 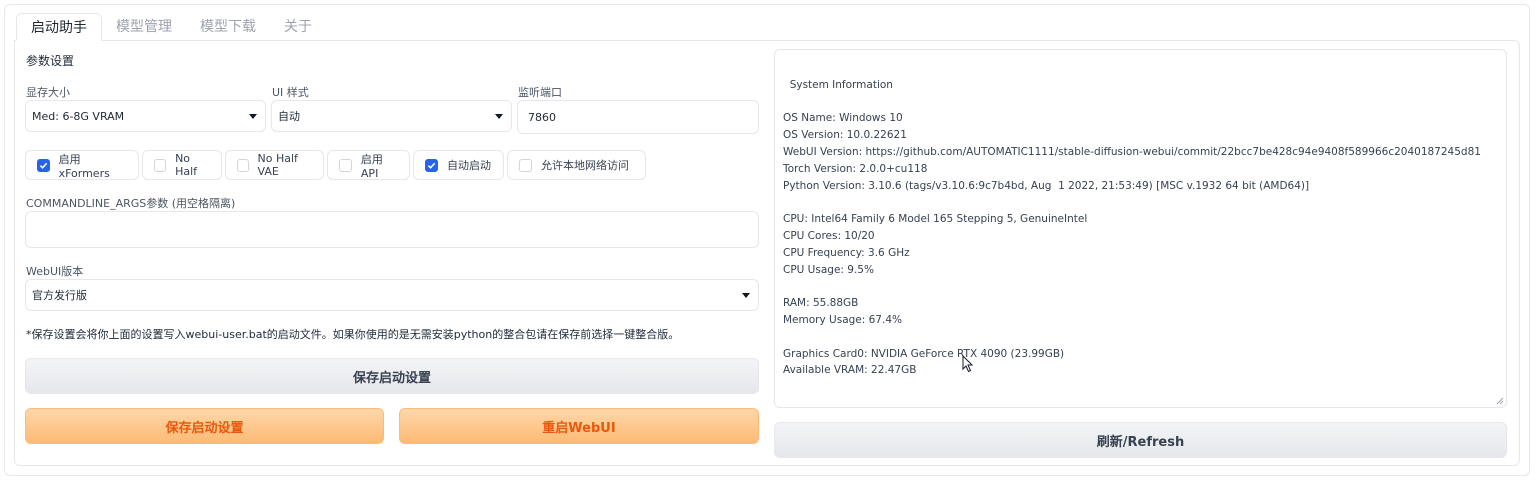 What do you see at coordinates (585, 165) in the screenshot?
I see `checkbox-label: 允许本地网络访问` at bounding box center [585, 165].